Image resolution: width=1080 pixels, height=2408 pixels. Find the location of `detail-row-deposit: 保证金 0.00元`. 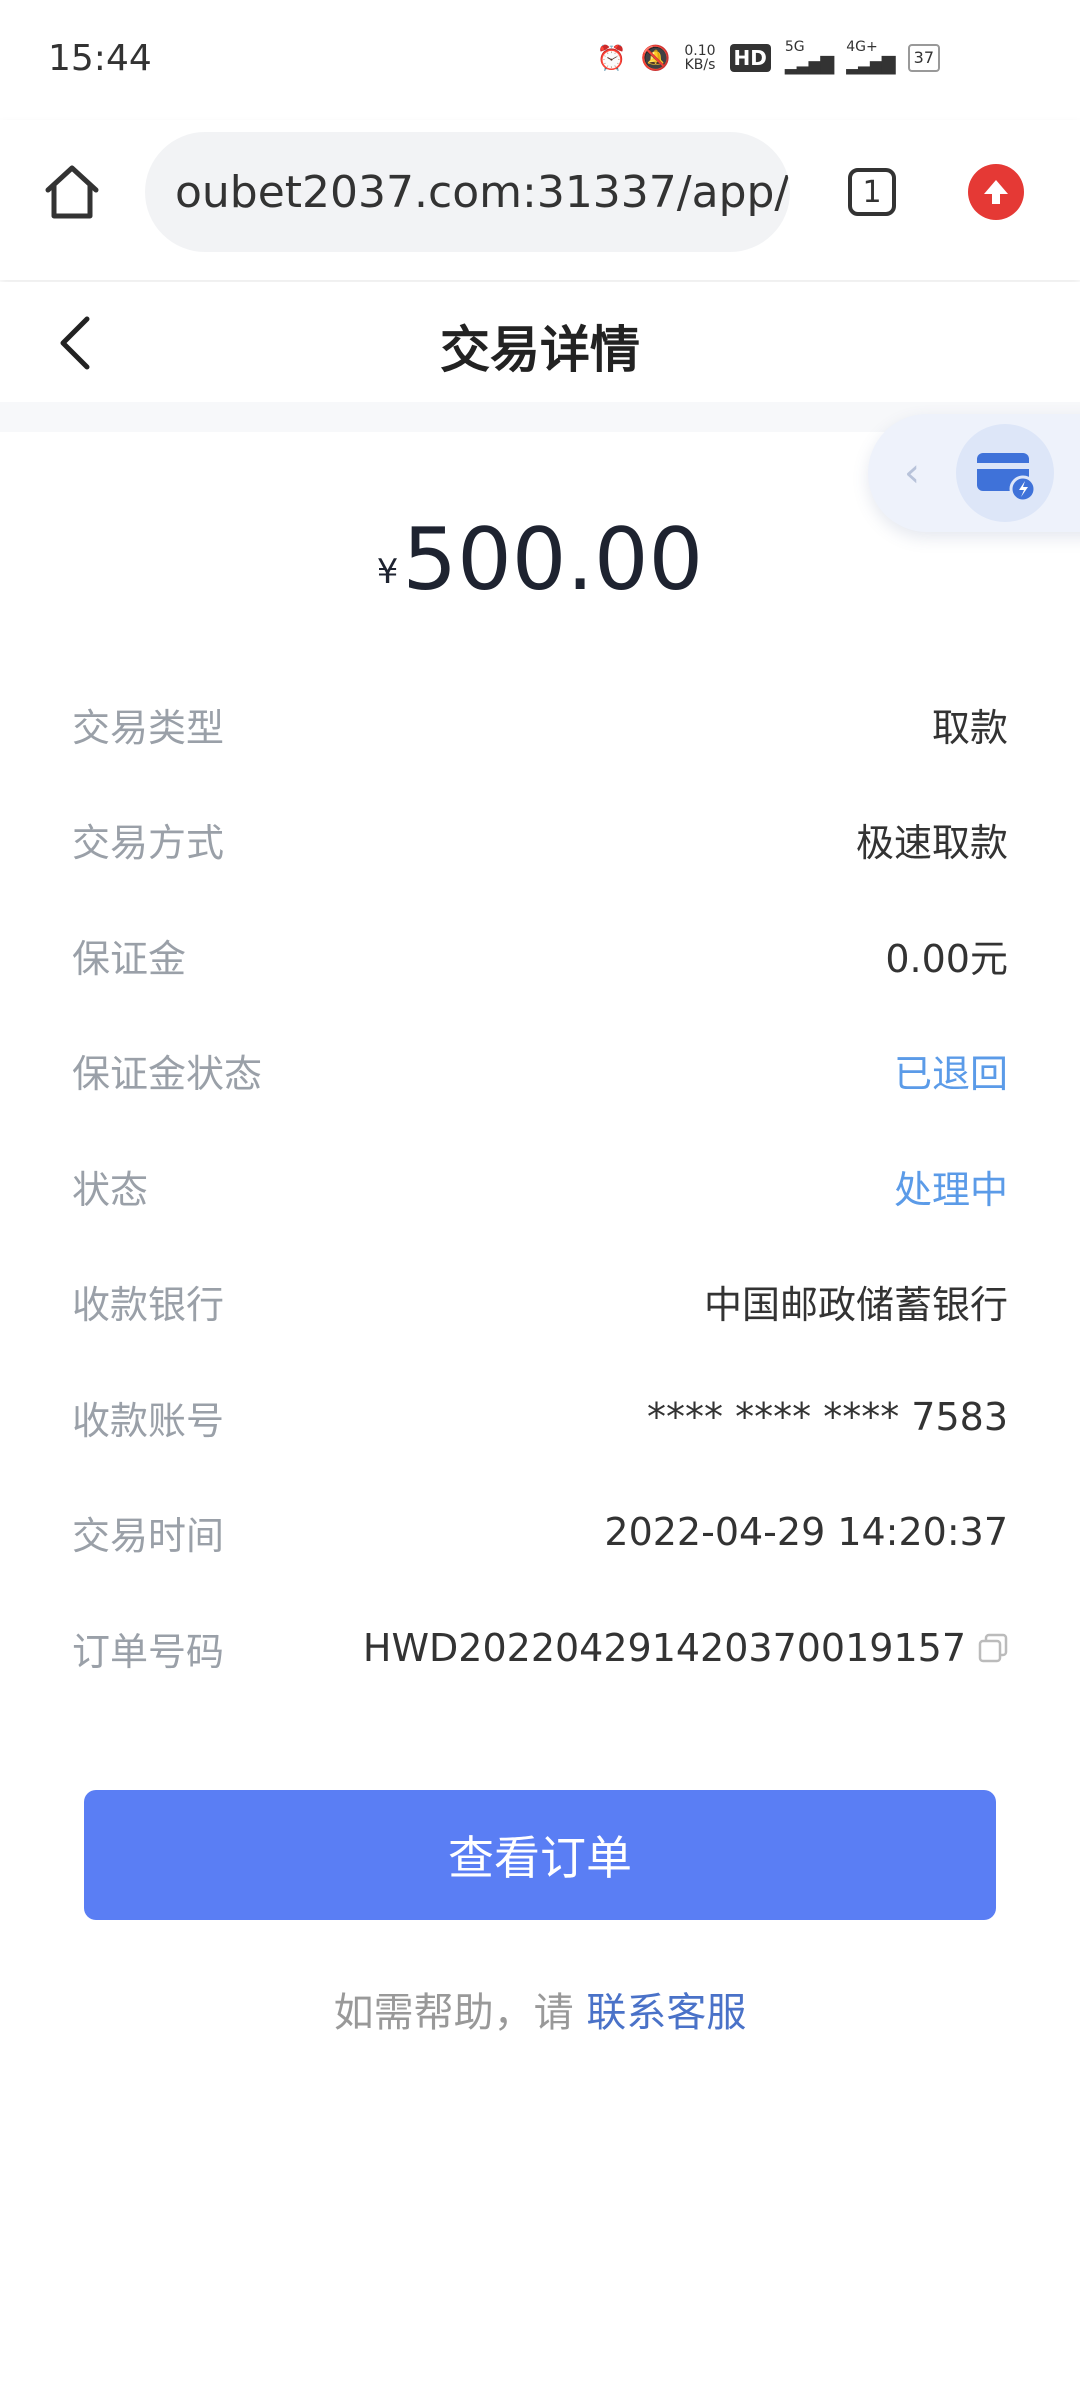

detail-row-deposit: 保证金 0.00元 is located at coordinates (540, 955).